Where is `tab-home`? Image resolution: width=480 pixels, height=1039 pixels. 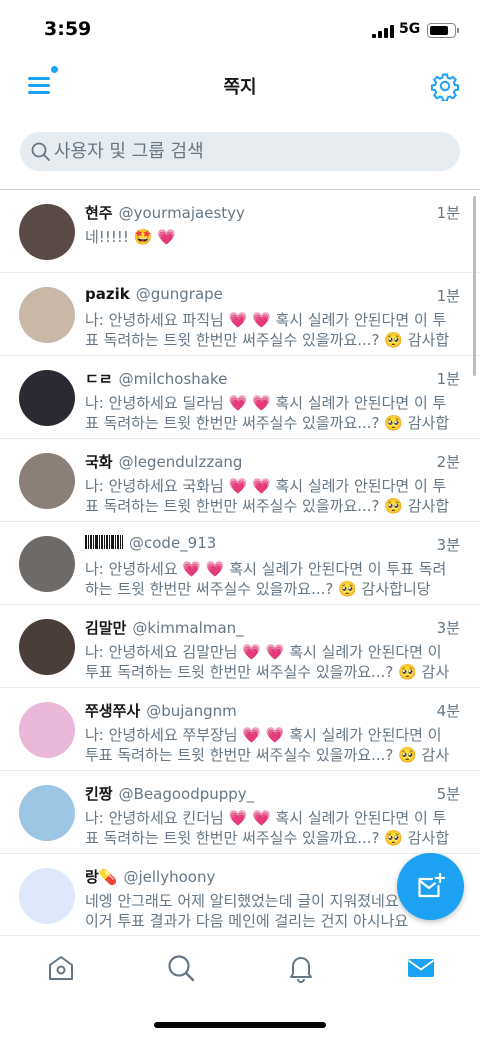
tab-home is located at coordinates (61, 968).